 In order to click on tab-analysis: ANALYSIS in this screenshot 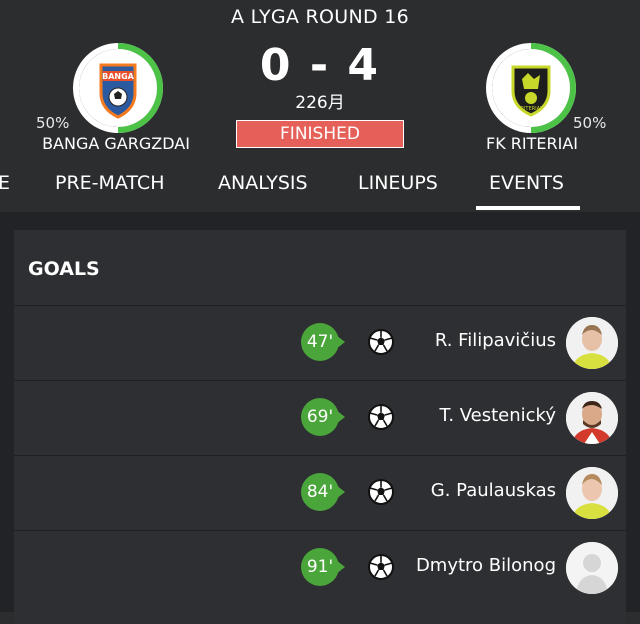, I will do `click(263, 183)`.